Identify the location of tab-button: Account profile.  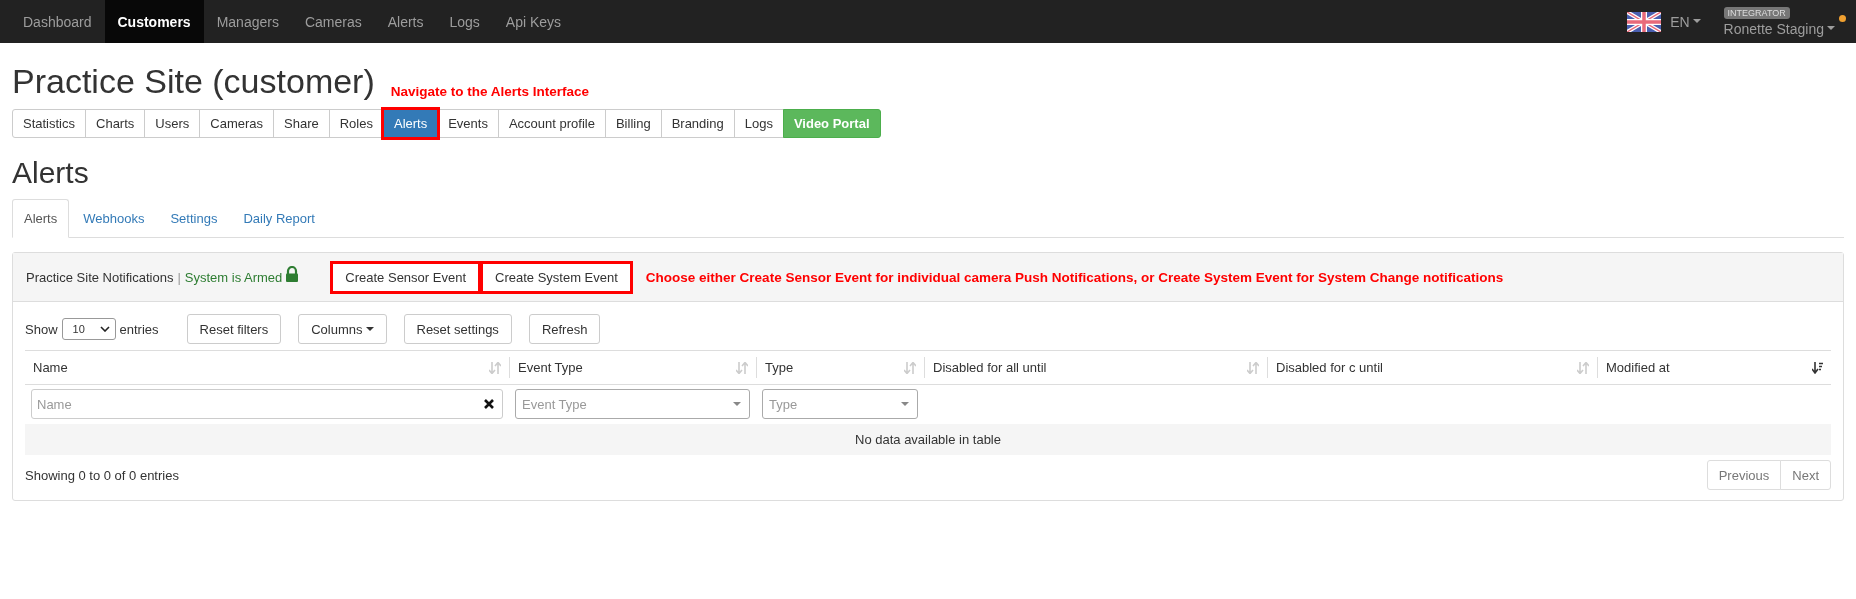
(551, 123).